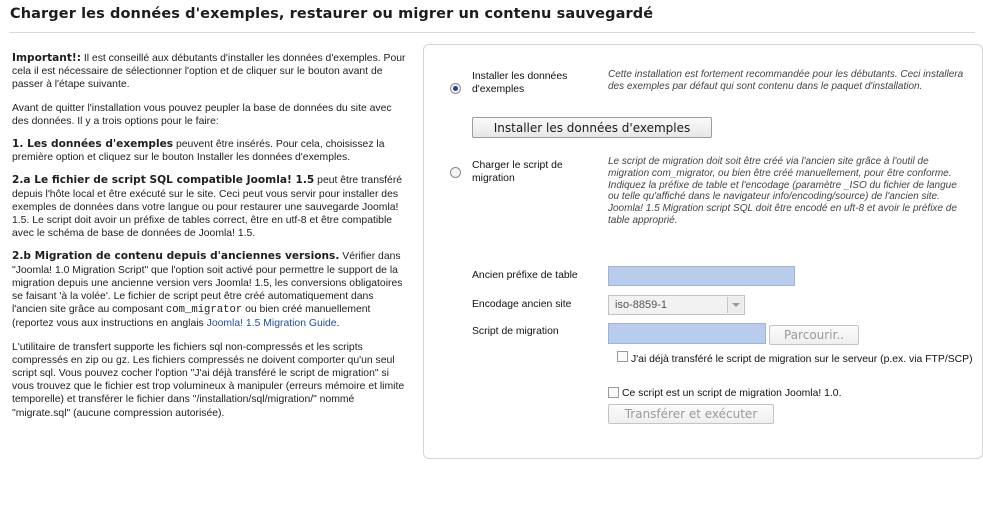 The height and width of the screenshot is (519, 983). What do you see at coordinates (455, 172) in the screenshot?
I see `migration-script-radio` at bounding box center [455, 172].